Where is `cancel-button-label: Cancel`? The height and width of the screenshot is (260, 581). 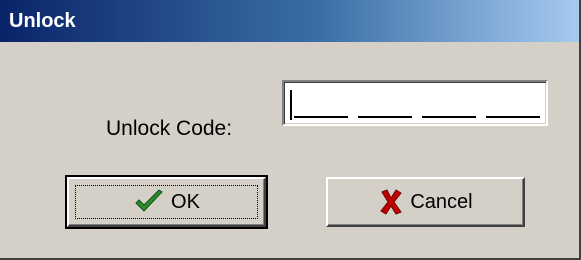
cancel-button-label: Cancel is located at coordinates (441, 202).